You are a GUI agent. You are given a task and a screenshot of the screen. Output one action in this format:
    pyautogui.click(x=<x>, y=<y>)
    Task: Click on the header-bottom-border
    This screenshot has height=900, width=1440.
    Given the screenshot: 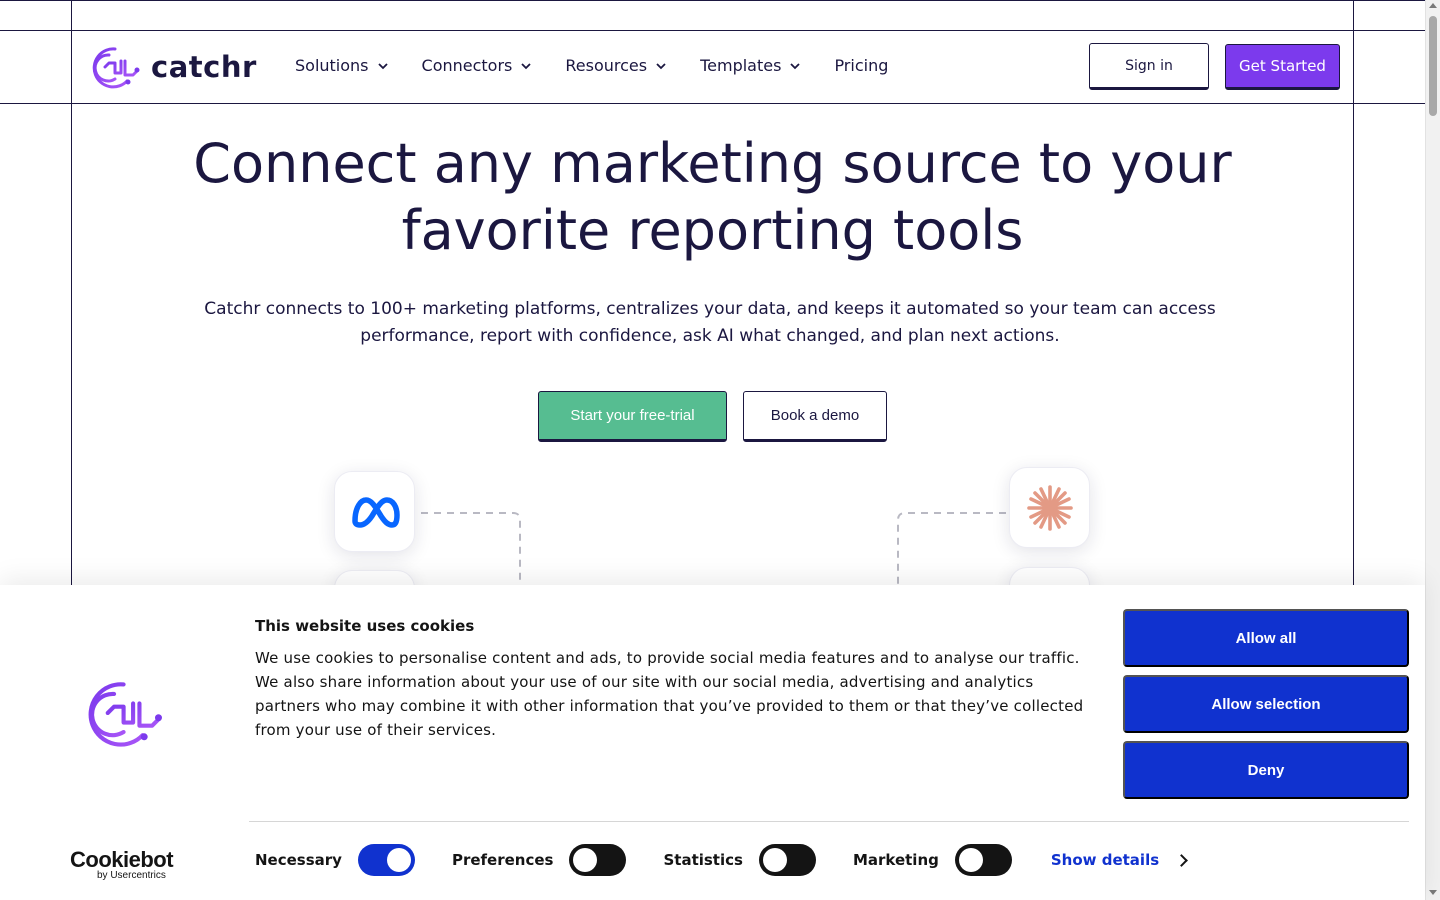 What is the action you would take?
    pyautogui.click(x=712, y=103)
    